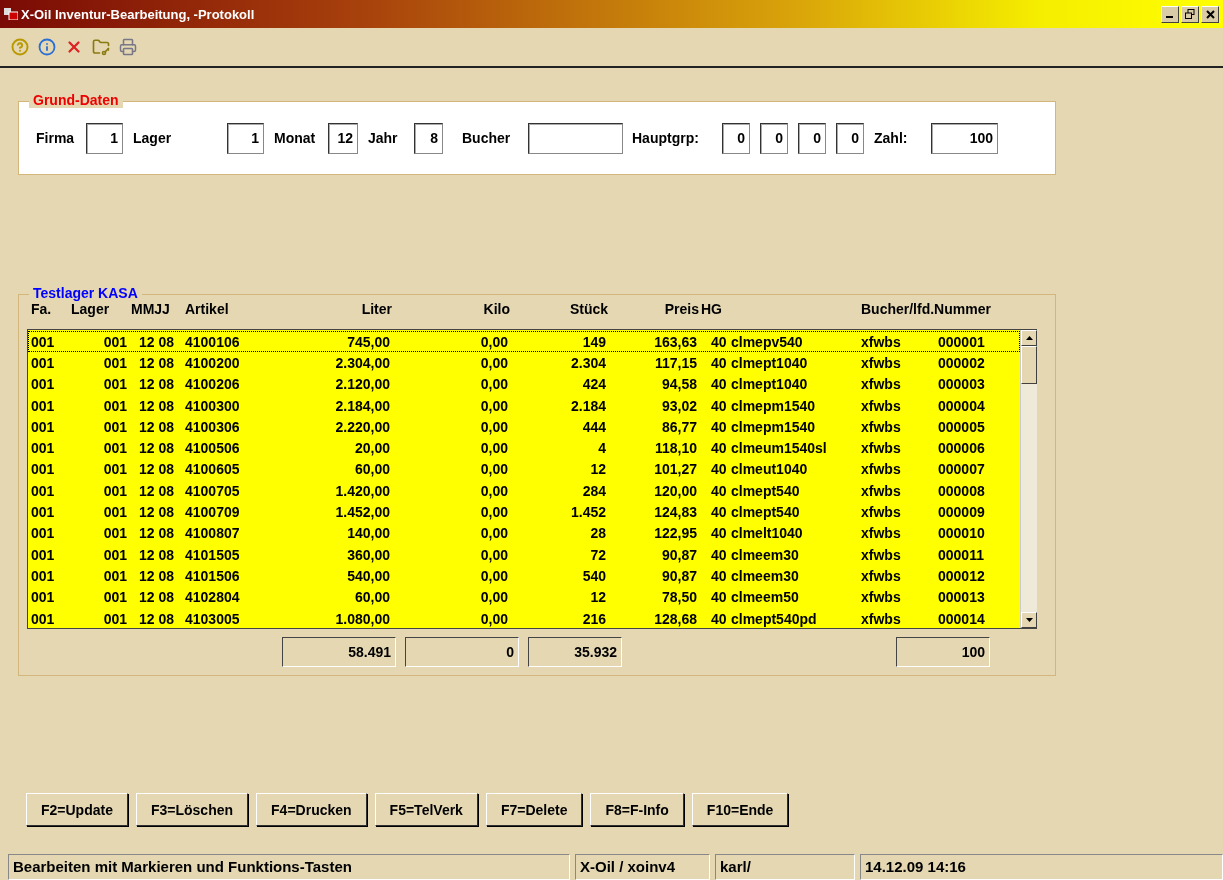  Describe the element at coordinates (524, 533) in the screenshot. I see `list-row: 001 001 12 08 4100807 140,00 0,00 28 122,95 40 clmelt1040 xfwbs 000010` at that location.